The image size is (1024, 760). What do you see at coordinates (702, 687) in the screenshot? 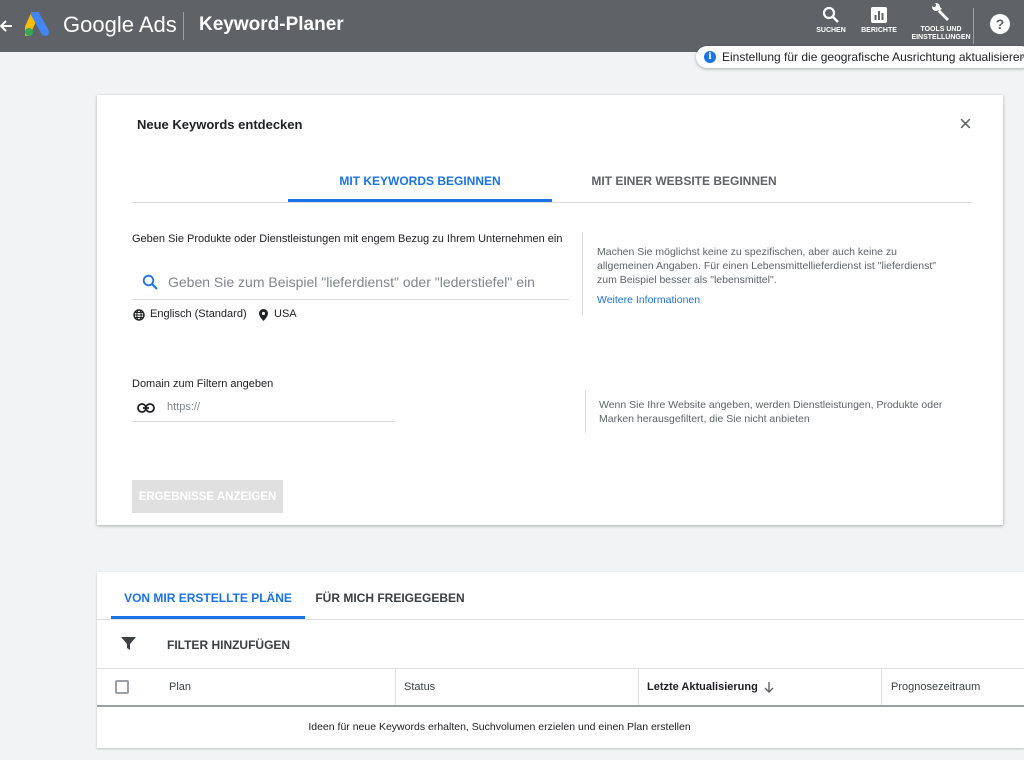
I see `column-header-last-updated-label: Letzte Aktualisierung` at bounding box center [702, 687].